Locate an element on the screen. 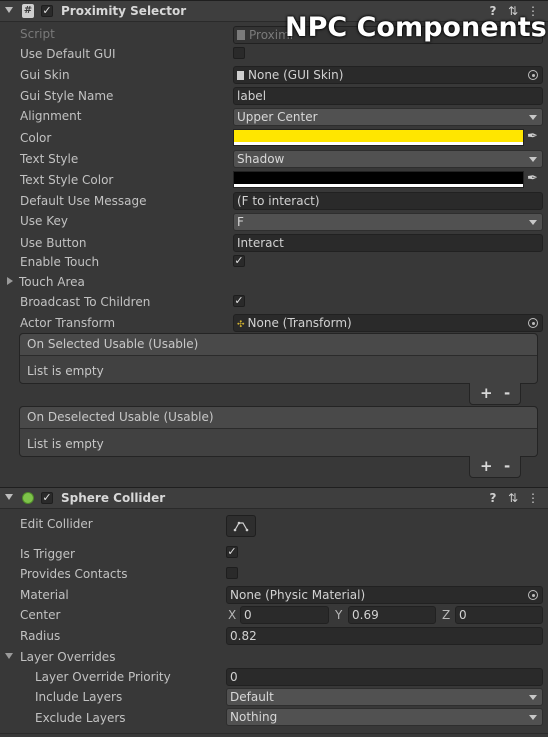 The width and height of the screenshot is (548, 737). script-label: Script is located at coordinates (37, 34).